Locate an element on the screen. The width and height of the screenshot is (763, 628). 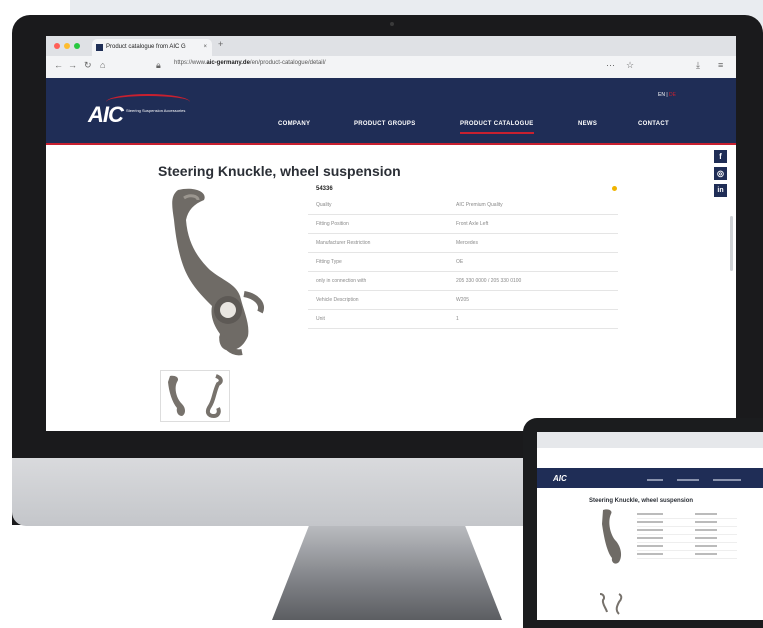
extensions-icon: ⋯ is located at coordinates (610, 65).